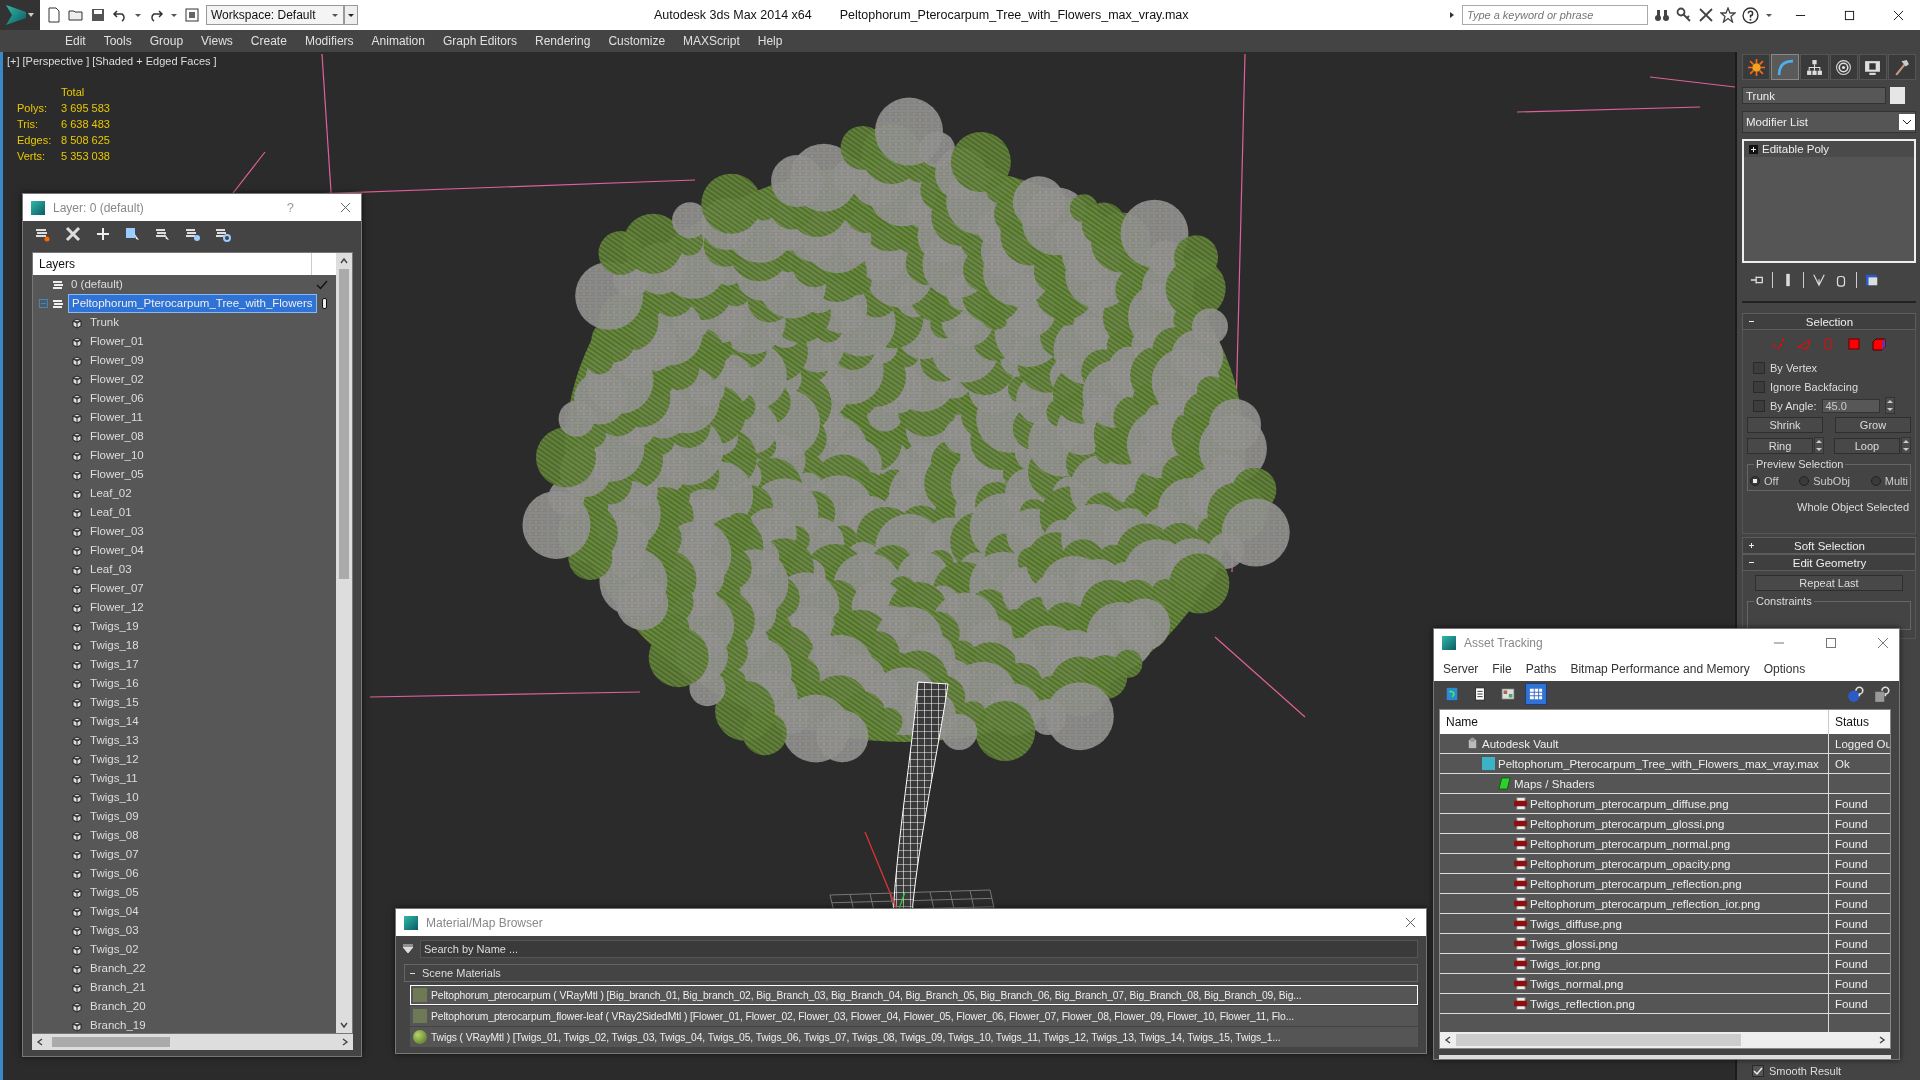  What do you see at coordinates (911, 973) in the screenshot?
I see `group-header: Scene Materials` at bounding box center [911, 973].